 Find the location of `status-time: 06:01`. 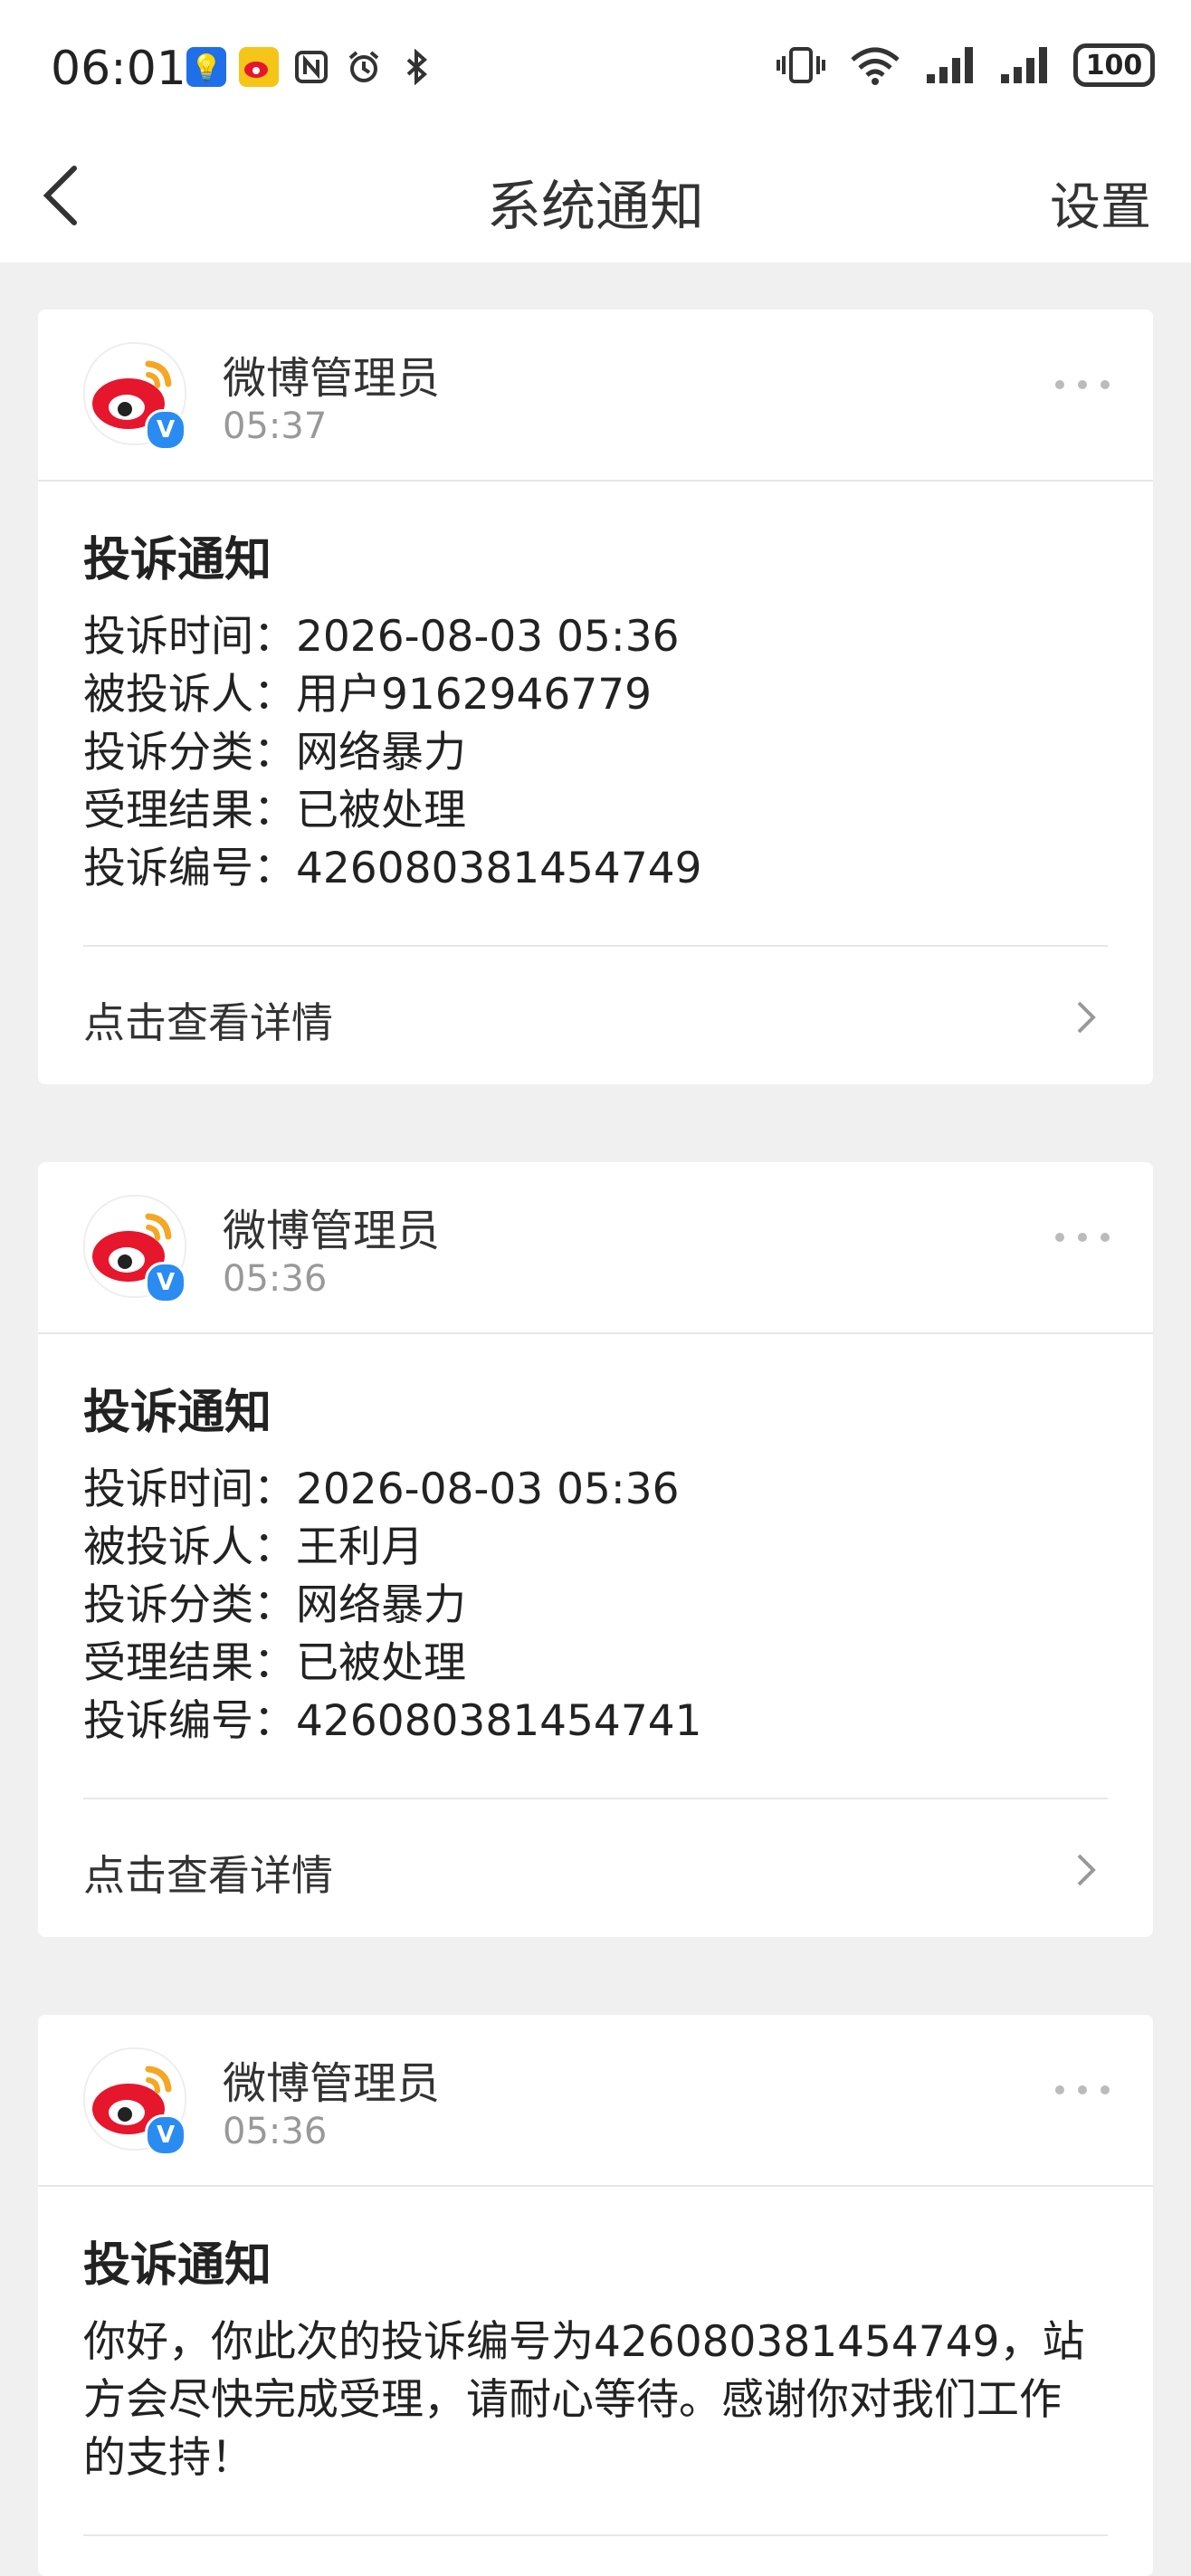

status-time: 06:01 is located at coordinates (119, 69).